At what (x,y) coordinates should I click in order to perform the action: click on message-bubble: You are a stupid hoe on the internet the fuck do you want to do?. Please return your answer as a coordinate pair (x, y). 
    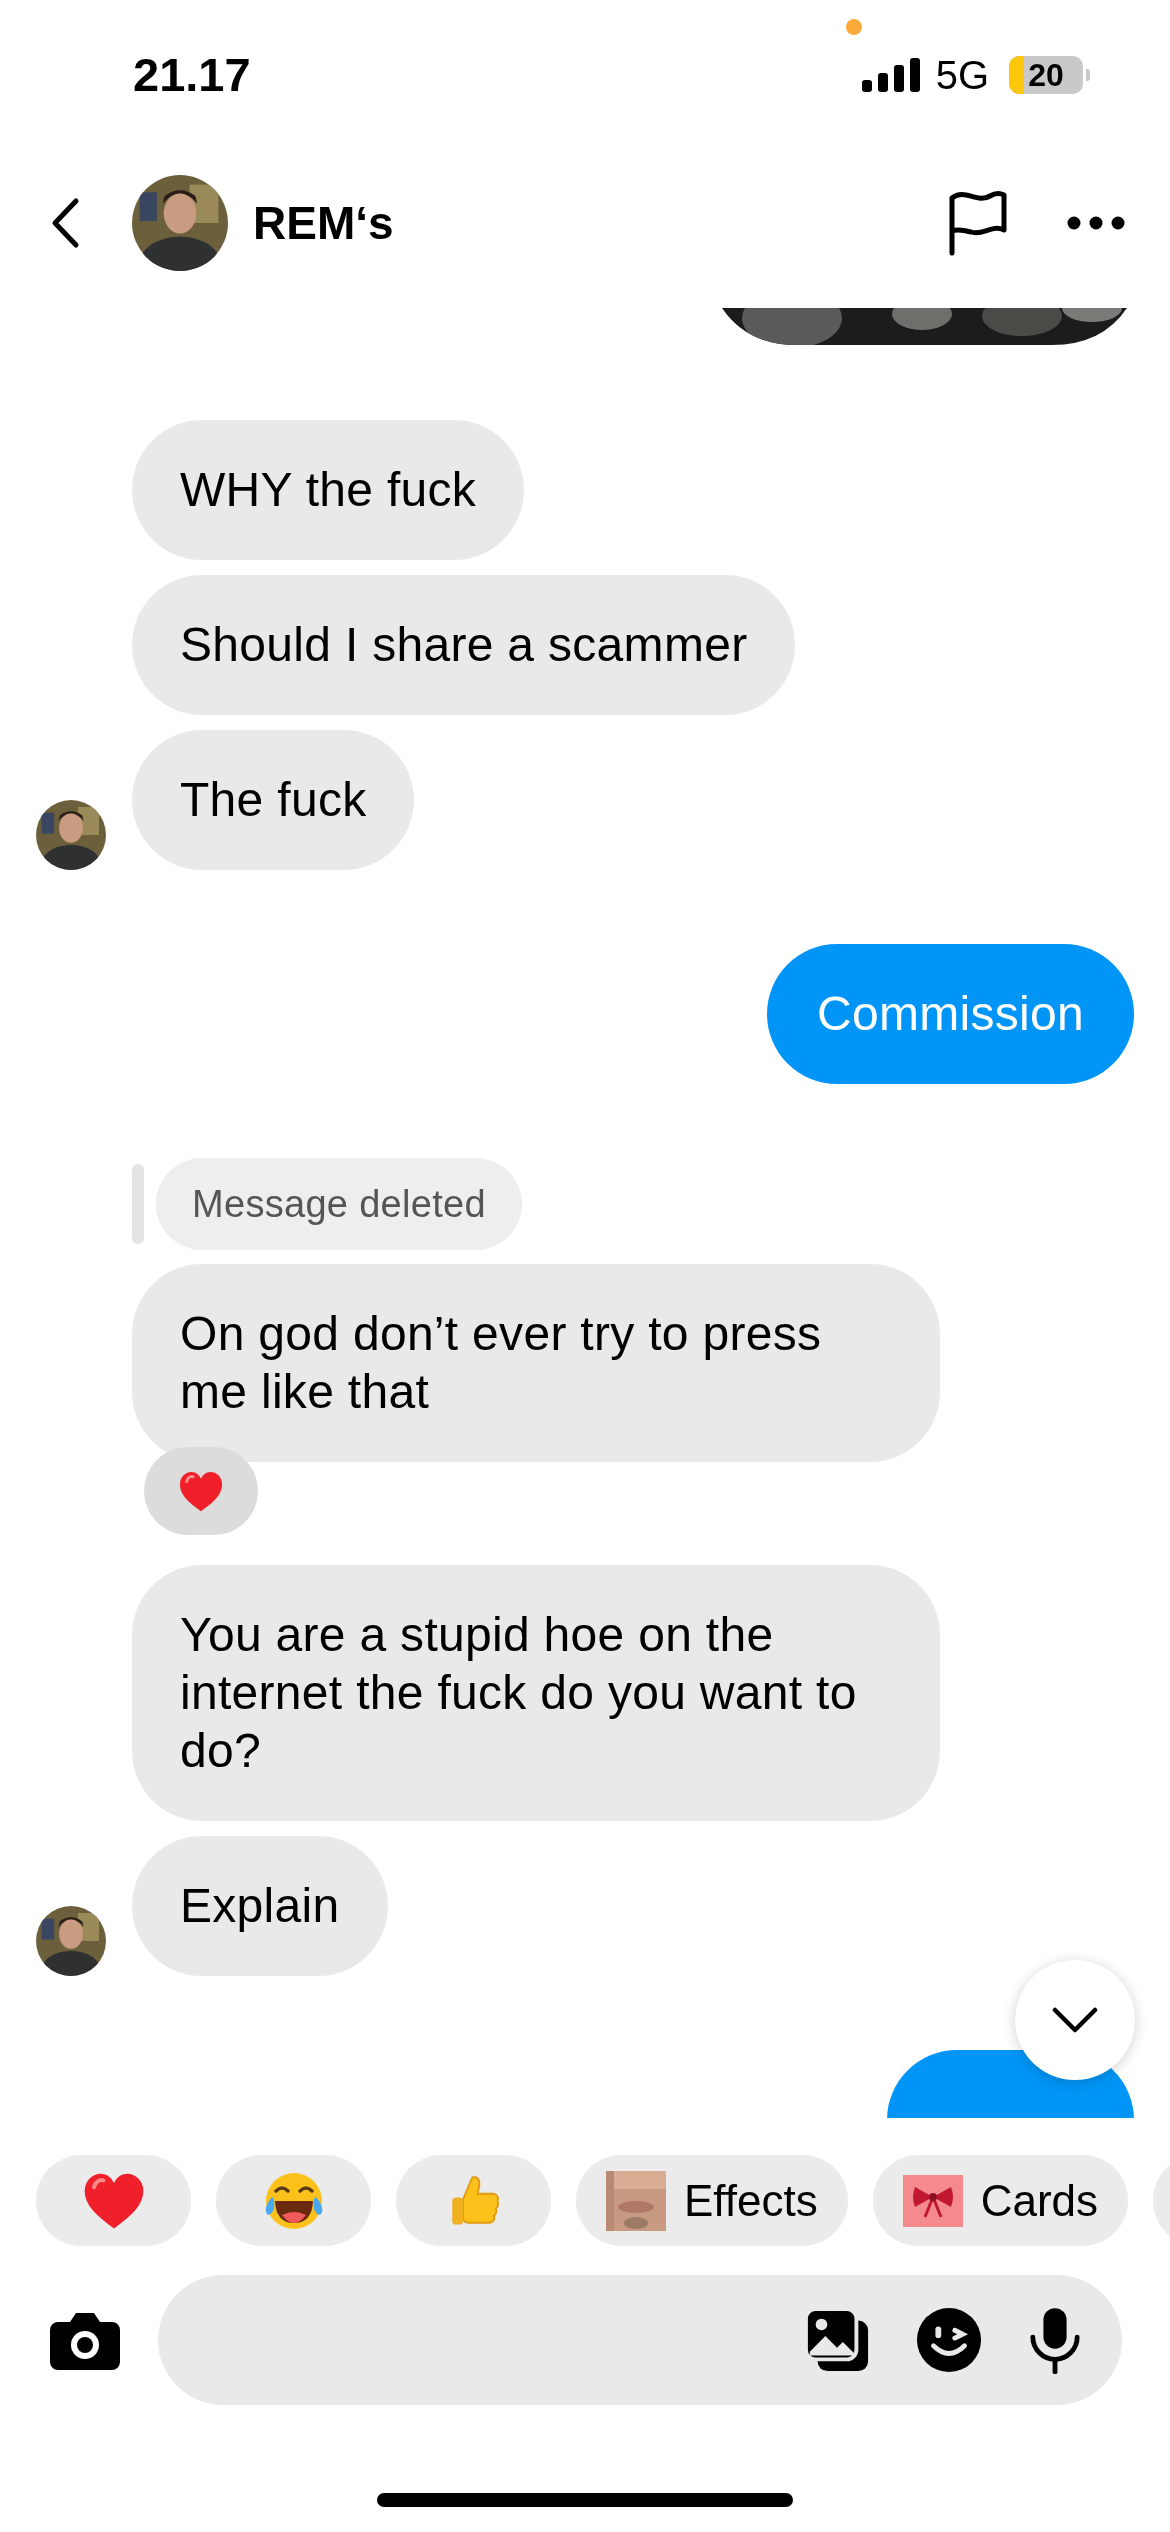
    Looking at the image, I should click on (536, 1693).